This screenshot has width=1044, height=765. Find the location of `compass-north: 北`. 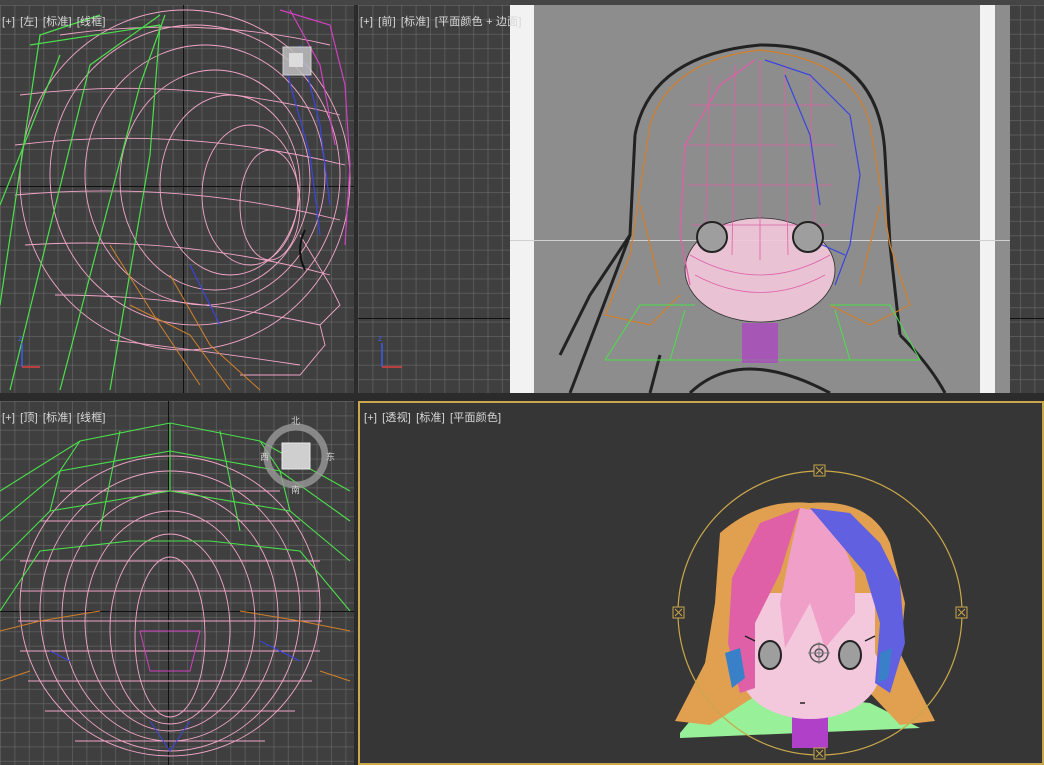

compass-north: 北 is located at coordinates (295, 421).